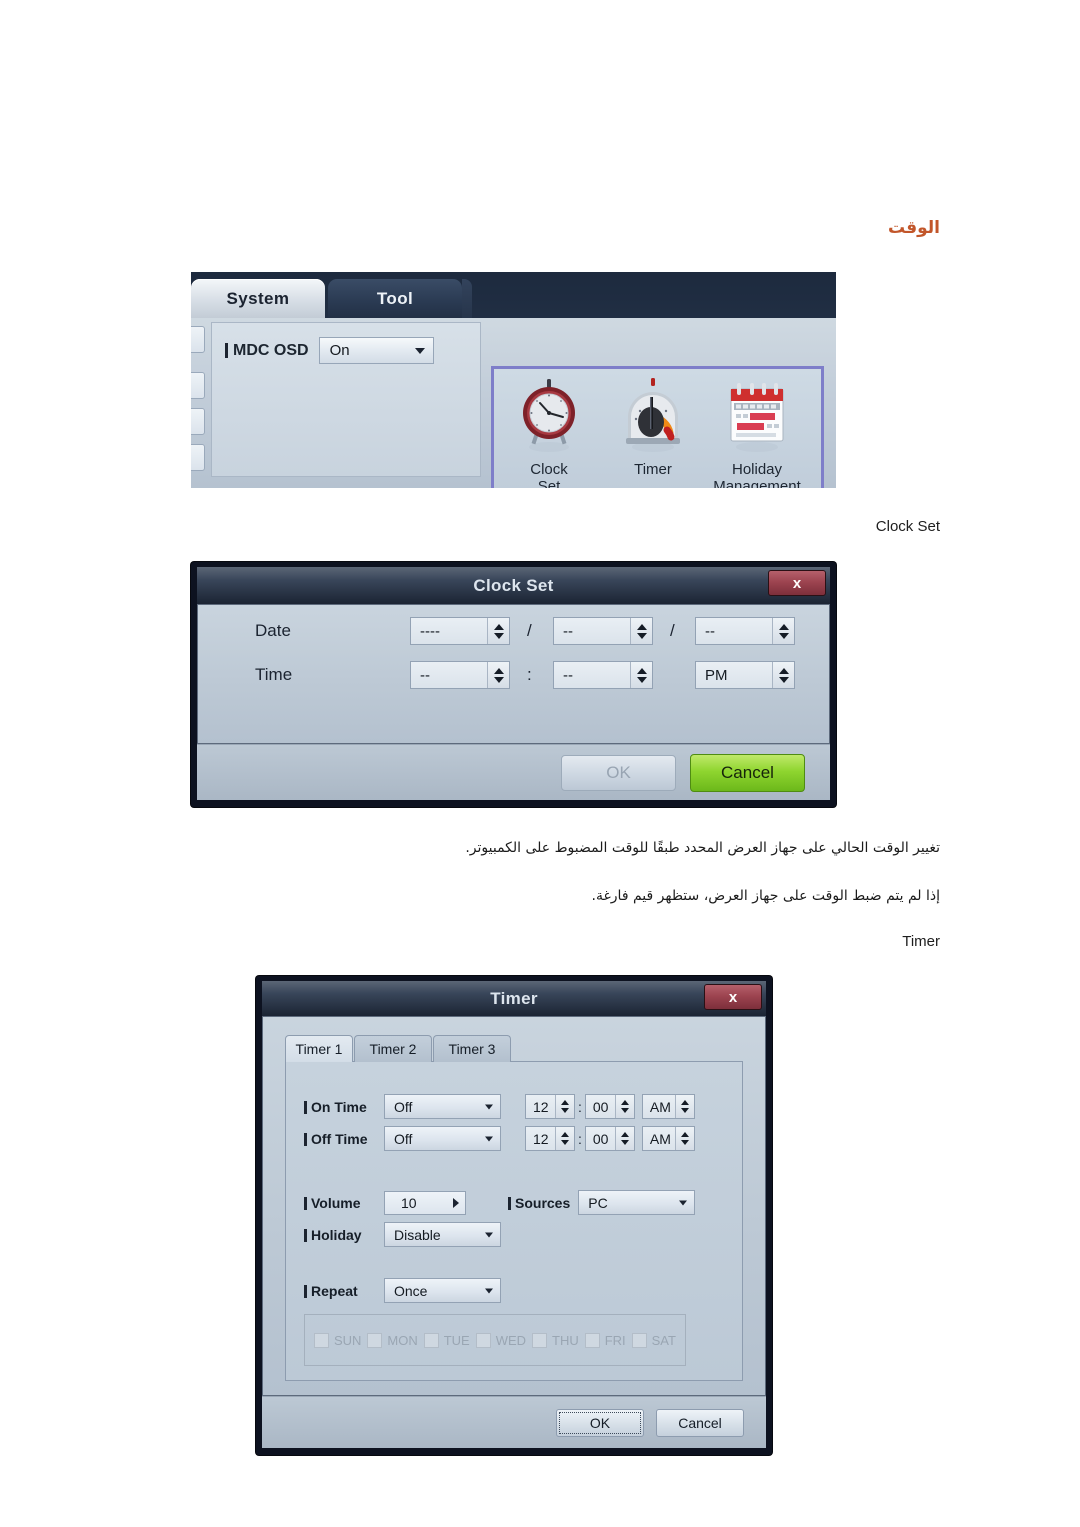 This screenshot has height=1527, width=1080. Describe the element at coordinates (514, 998) in the screenshot. I see `timer-title-bar: Timer x` at that location.